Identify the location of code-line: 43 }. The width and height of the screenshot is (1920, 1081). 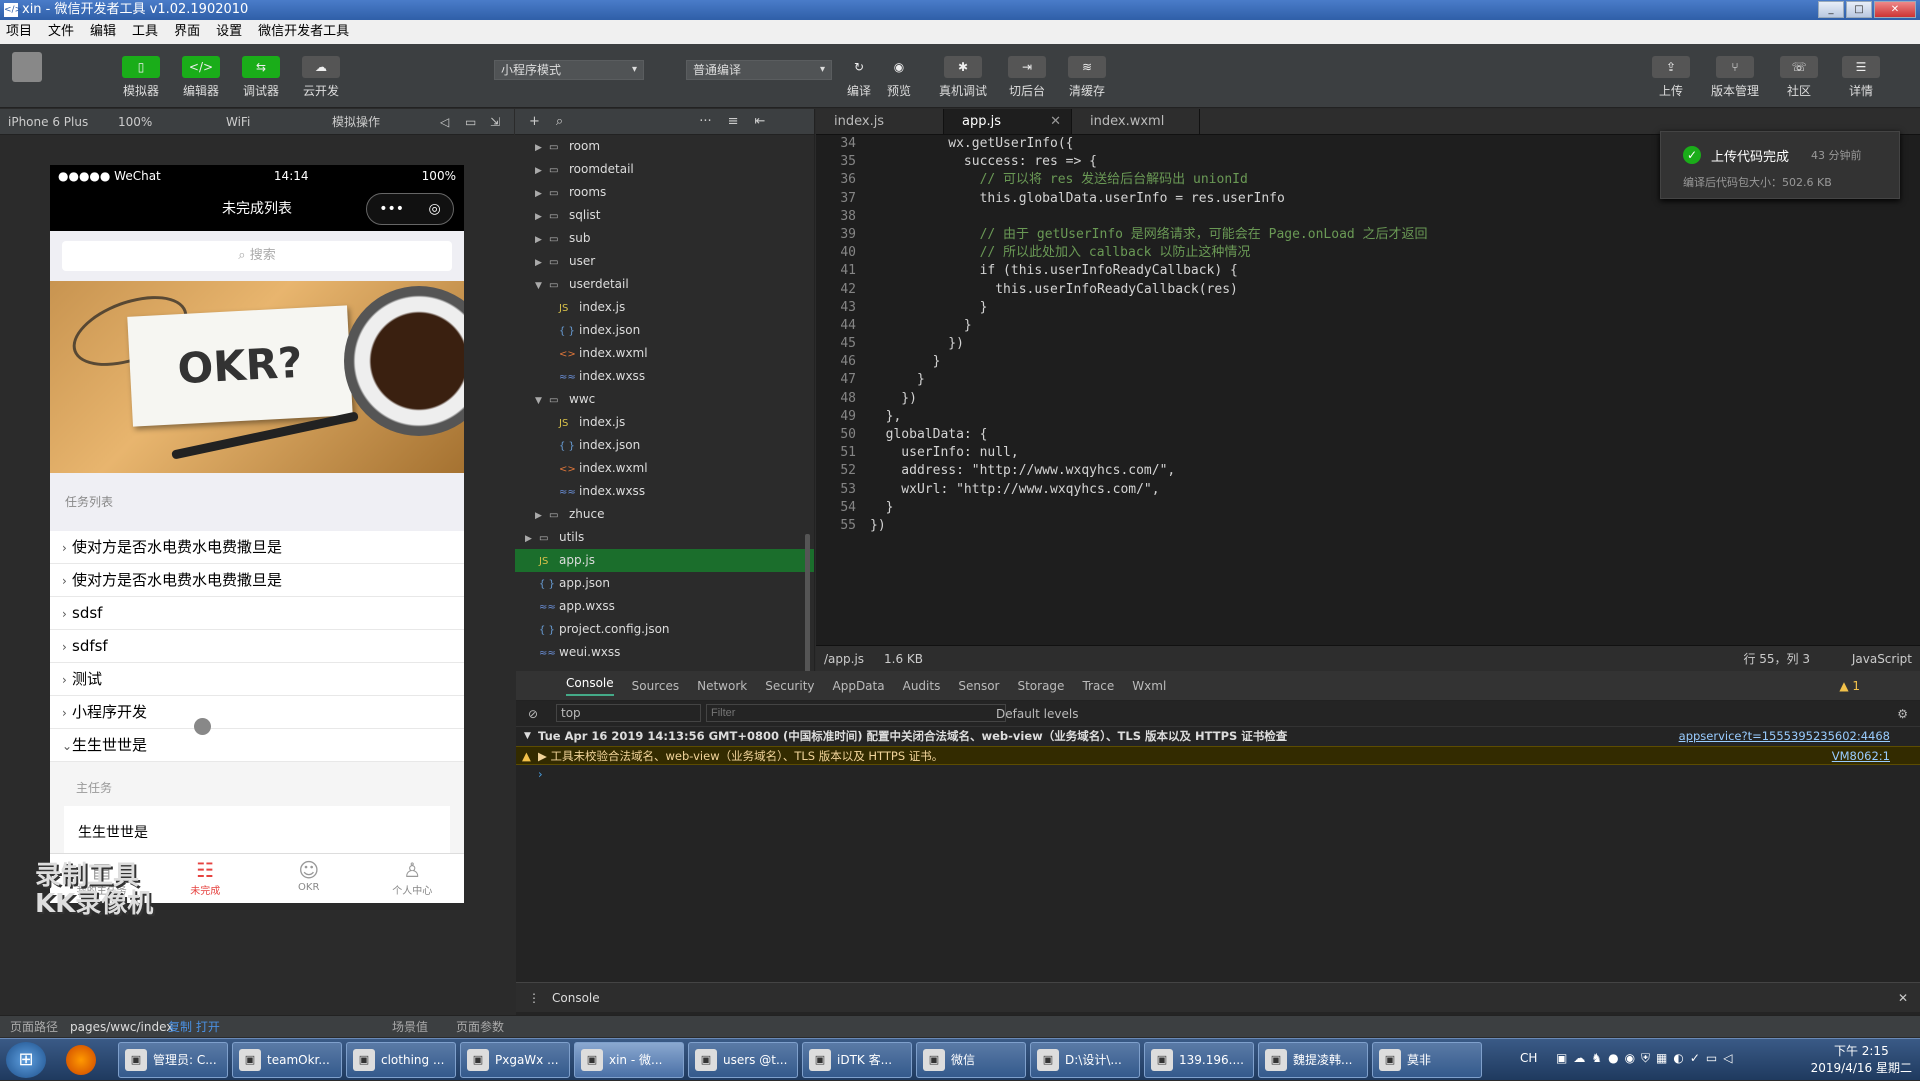
(1368, 308).